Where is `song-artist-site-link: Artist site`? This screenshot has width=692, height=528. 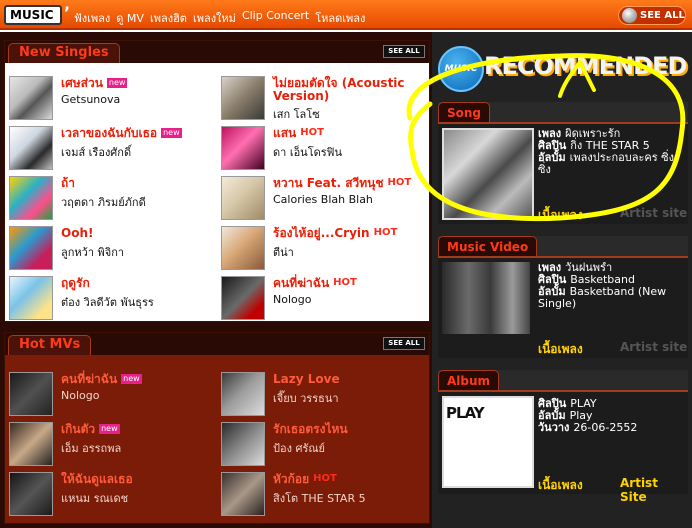 song-artist-site-link: Artist site is located at coordinates (653, 213).